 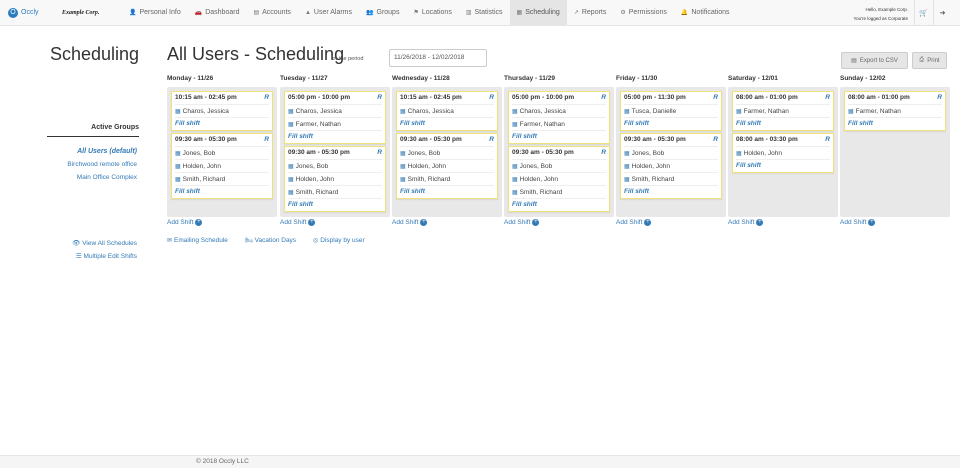 I want to click on nav-item-scheduling: ▦ Scheduling, so click(x=538, y=13).